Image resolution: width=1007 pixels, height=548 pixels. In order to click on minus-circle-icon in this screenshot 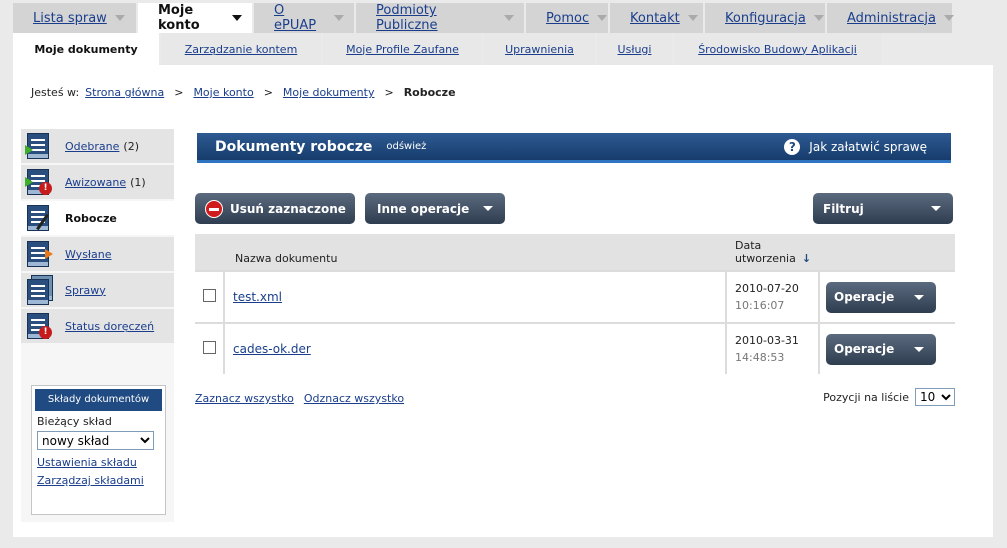, I will do `click(214, 208)`.